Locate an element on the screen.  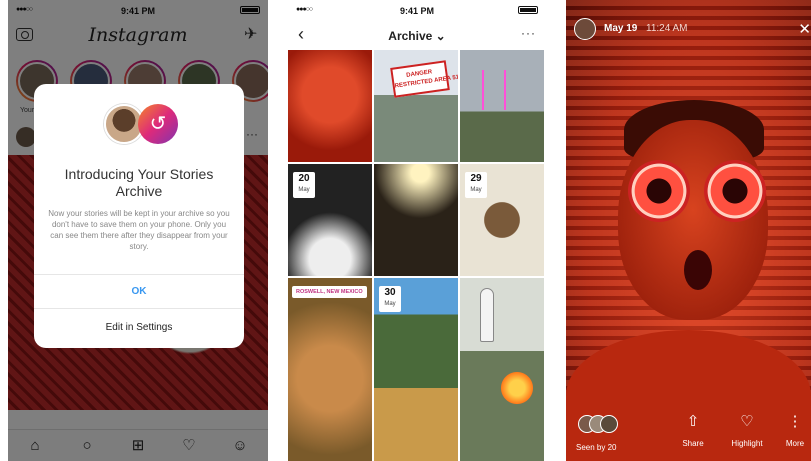
more-button: ⋮ More is located at coordinates (790, 429).